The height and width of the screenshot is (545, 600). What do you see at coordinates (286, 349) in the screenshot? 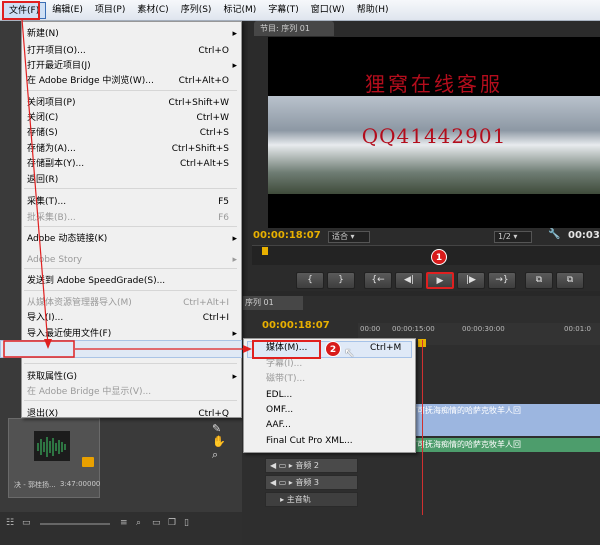
I see `media-outline` at bounding box center [286, 349].